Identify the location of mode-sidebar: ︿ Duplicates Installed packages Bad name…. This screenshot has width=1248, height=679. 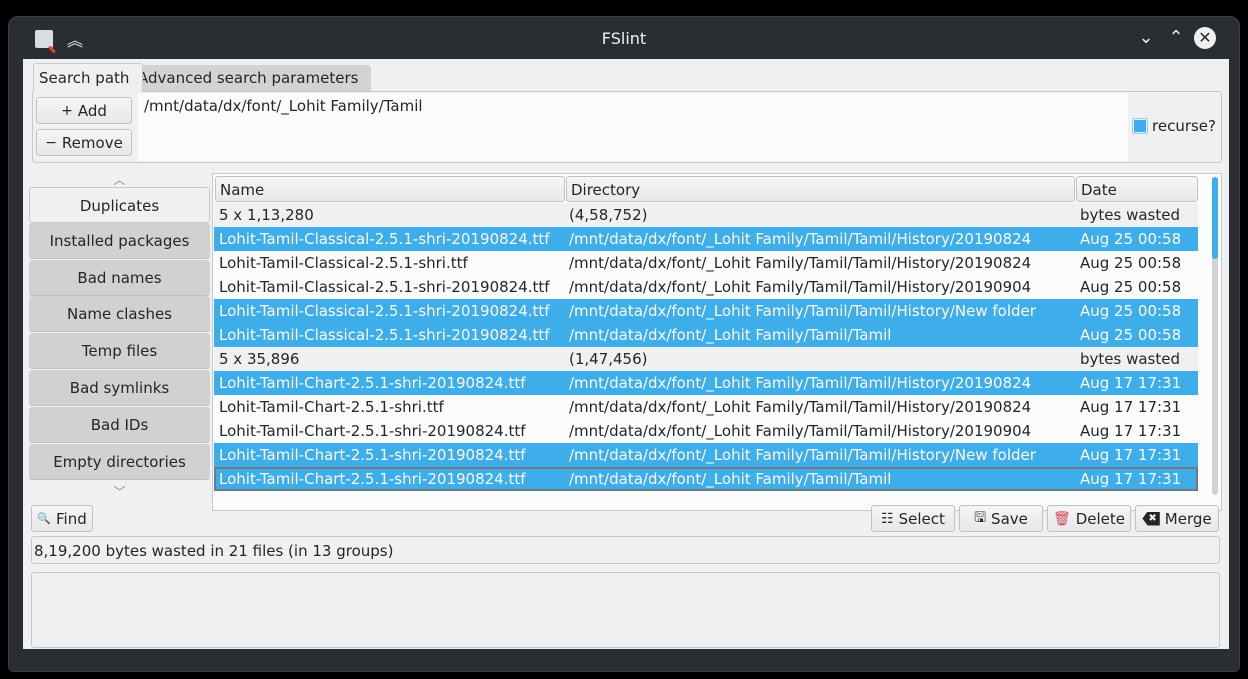
(119, 336).